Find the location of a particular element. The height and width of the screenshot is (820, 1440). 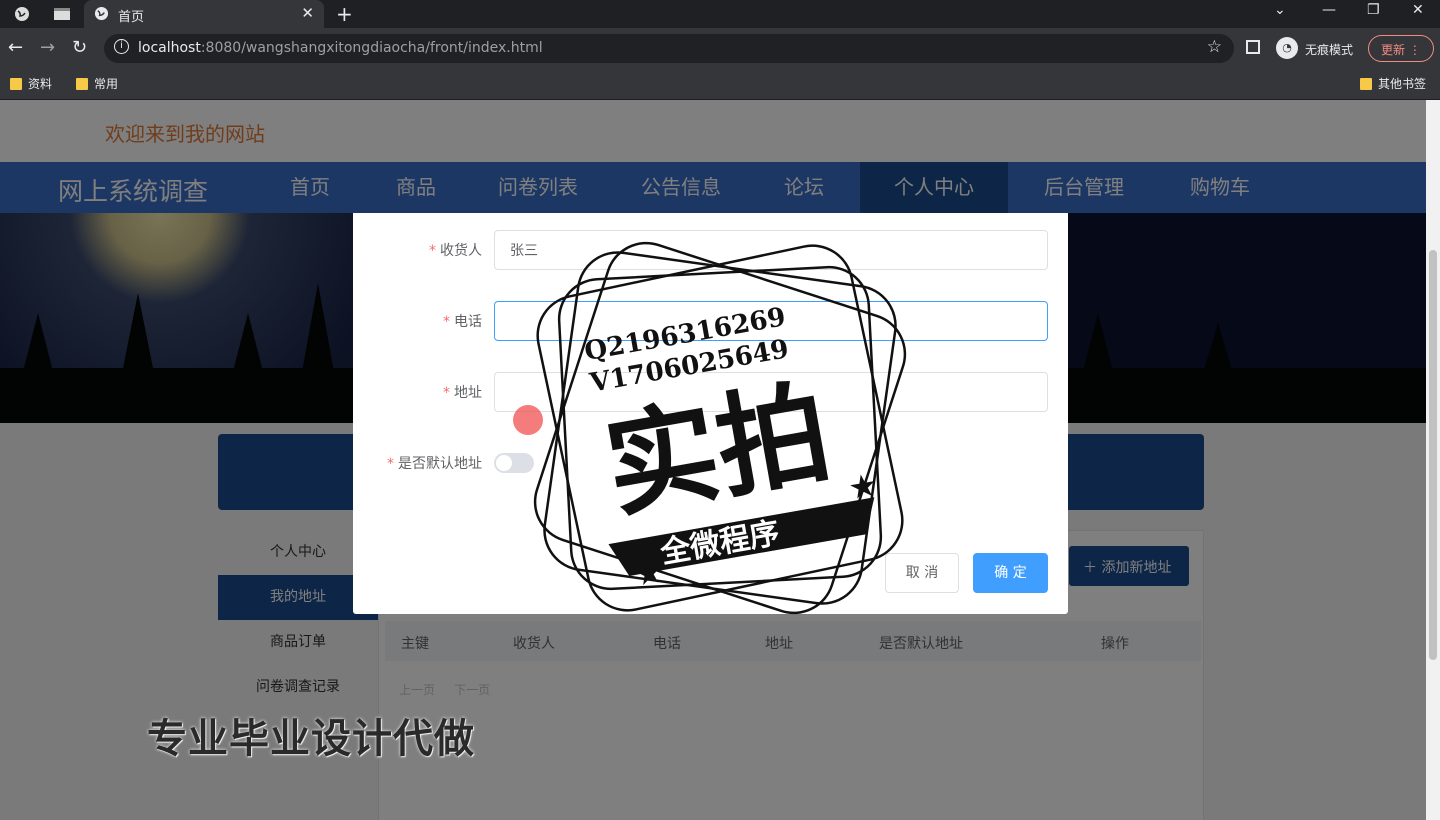

page-scrollbar is located at coordinates (1433, 460).